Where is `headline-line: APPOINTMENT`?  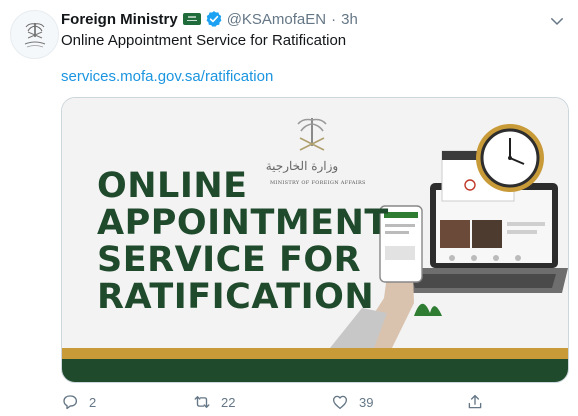 headline-line: APPOINTMENT is located at coordinates (243, 223).